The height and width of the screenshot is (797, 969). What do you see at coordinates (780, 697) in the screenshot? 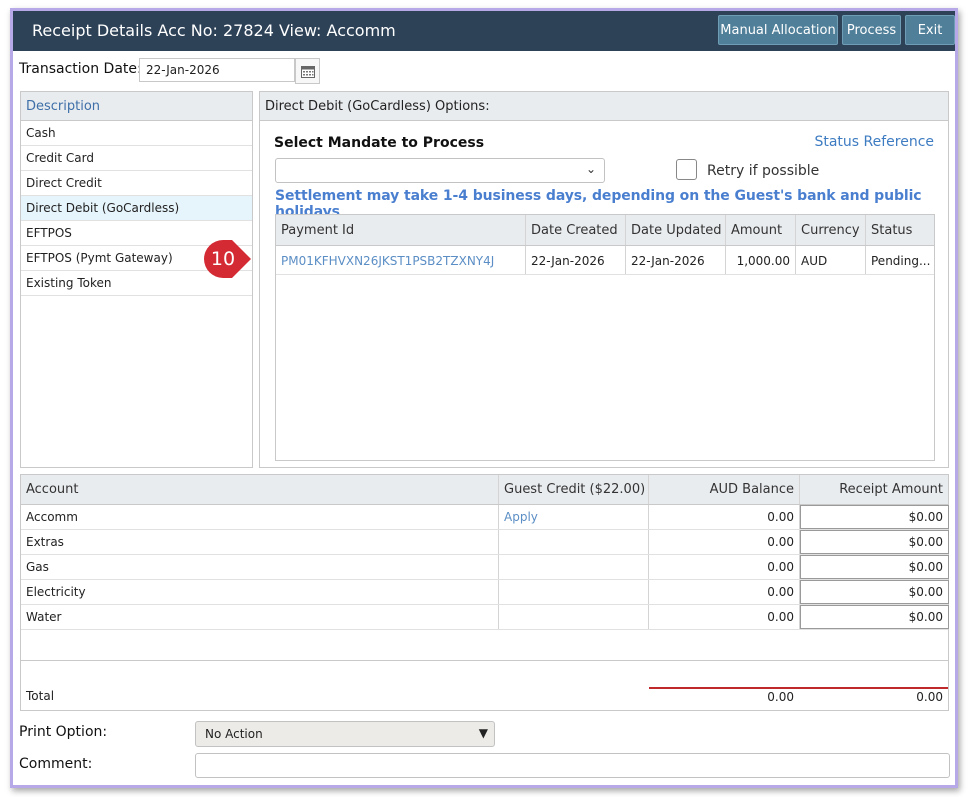
I see `total-balance: 0.00` at bounding box center [780, 697].